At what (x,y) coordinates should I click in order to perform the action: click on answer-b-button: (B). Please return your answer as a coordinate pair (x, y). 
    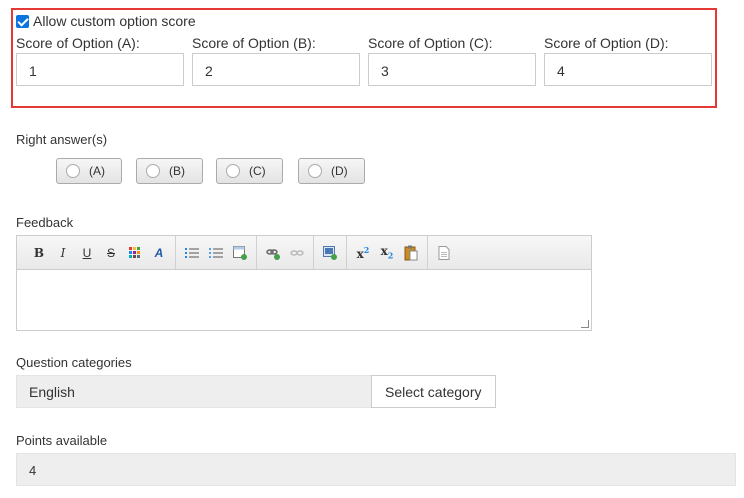
    Looking at the image, I should click on (169, 171).